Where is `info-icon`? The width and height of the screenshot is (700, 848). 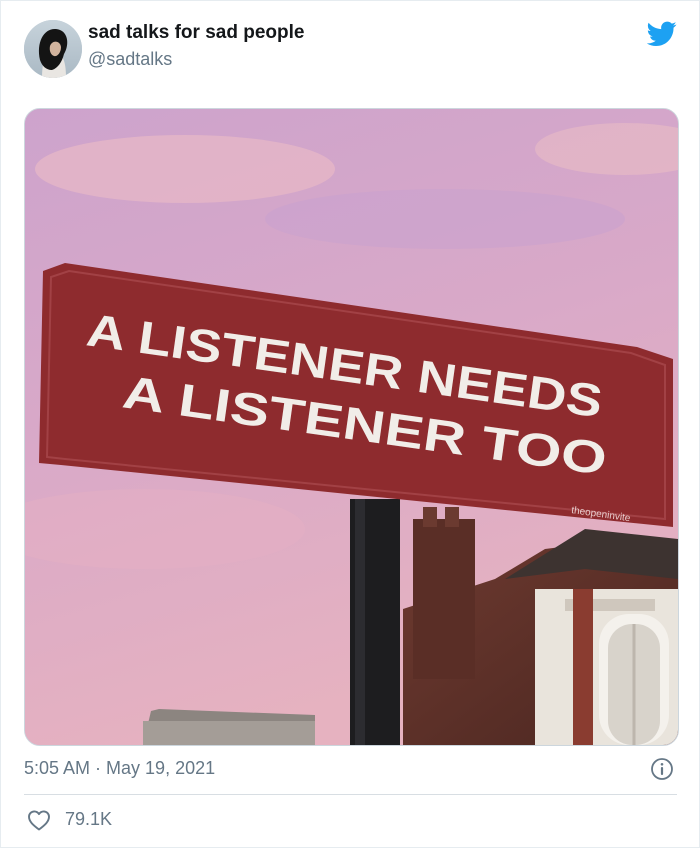
info-icon is located at coordinates (662, 769).